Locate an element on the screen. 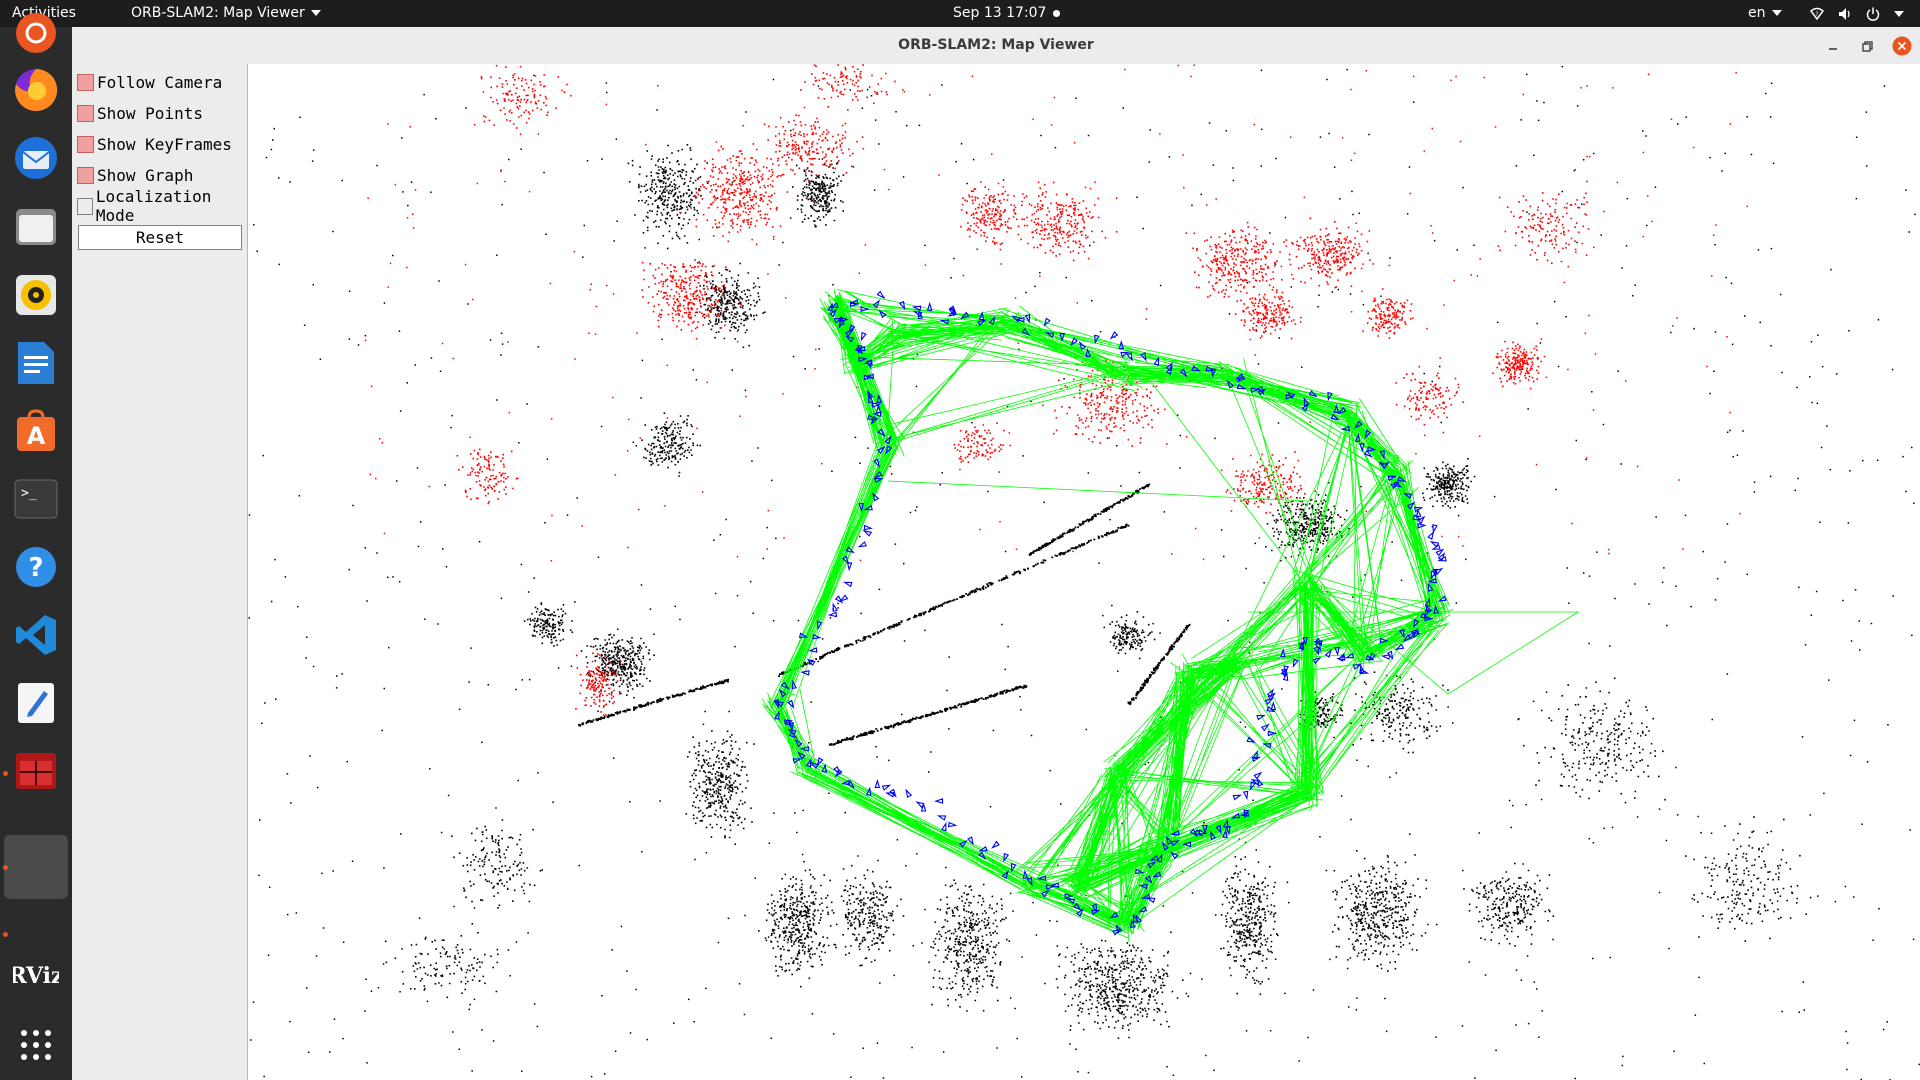 The height and width of the screenshot is (1080, 1920). dock-help: ? is located at coordinates (36, 567).